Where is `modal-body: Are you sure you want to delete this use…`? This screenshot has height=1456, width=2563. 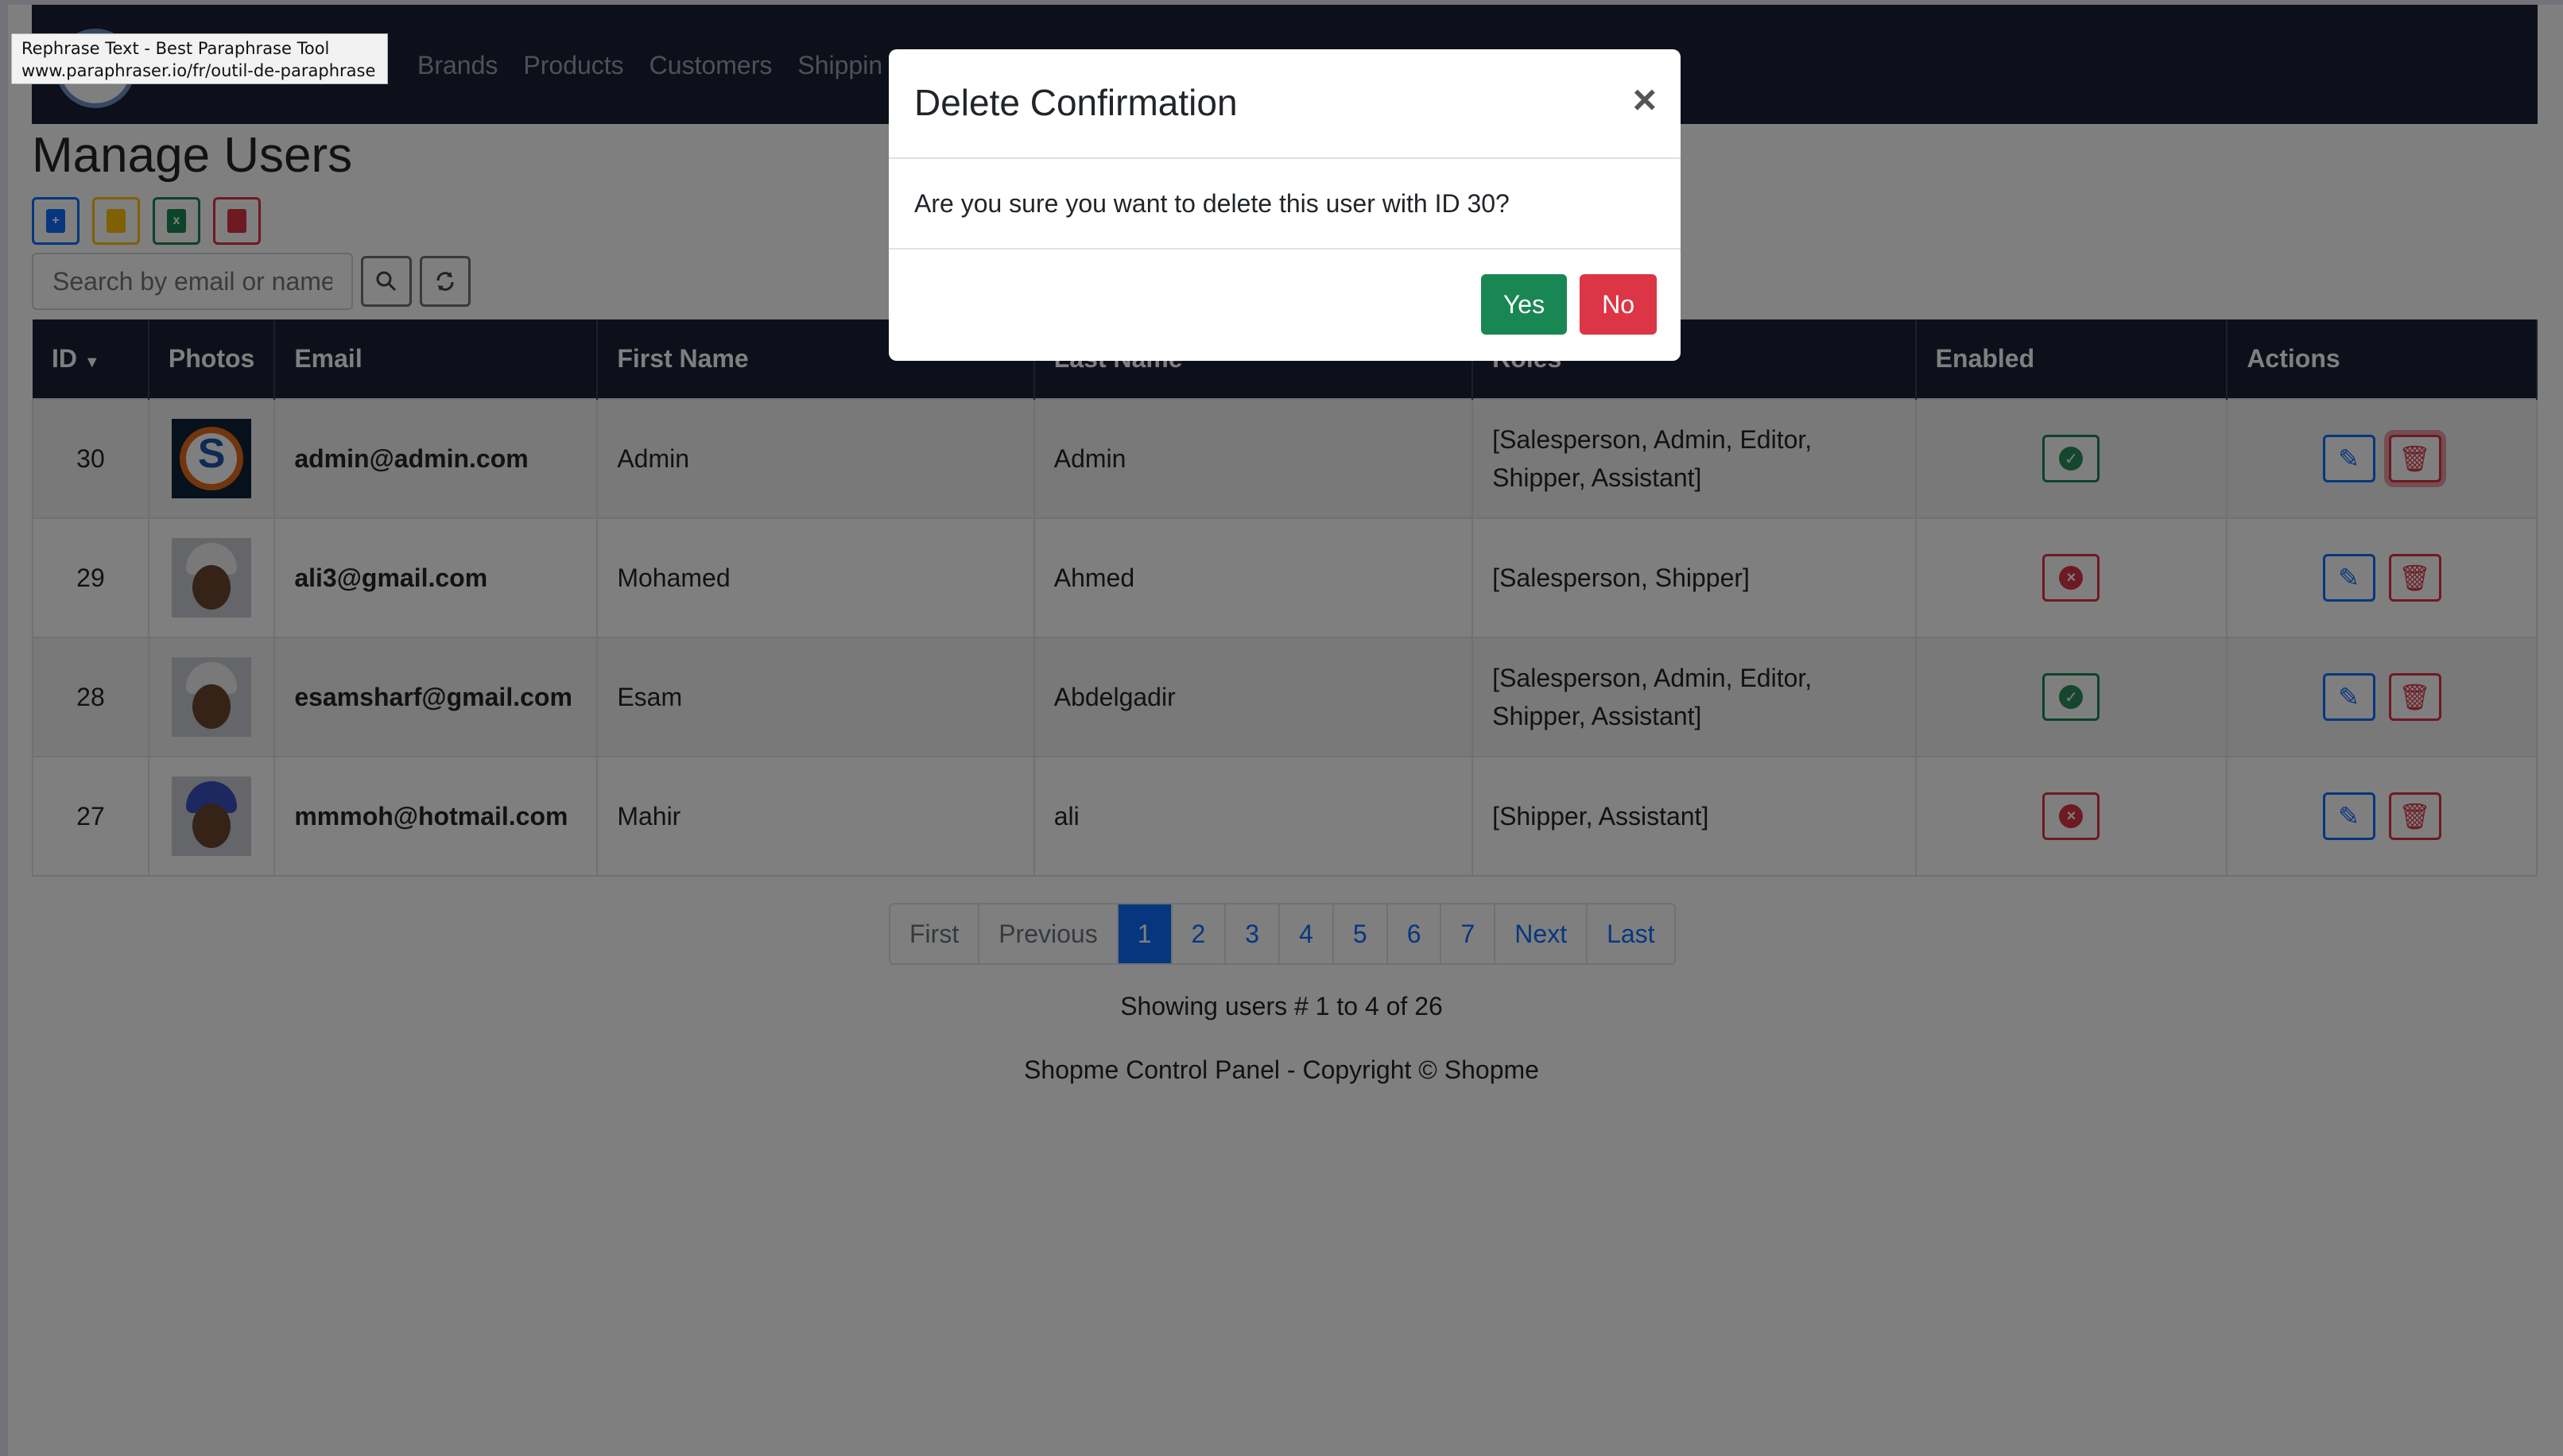 modal-body: Are you sure you want to delete this use… is located at coordinates (1285, 204).